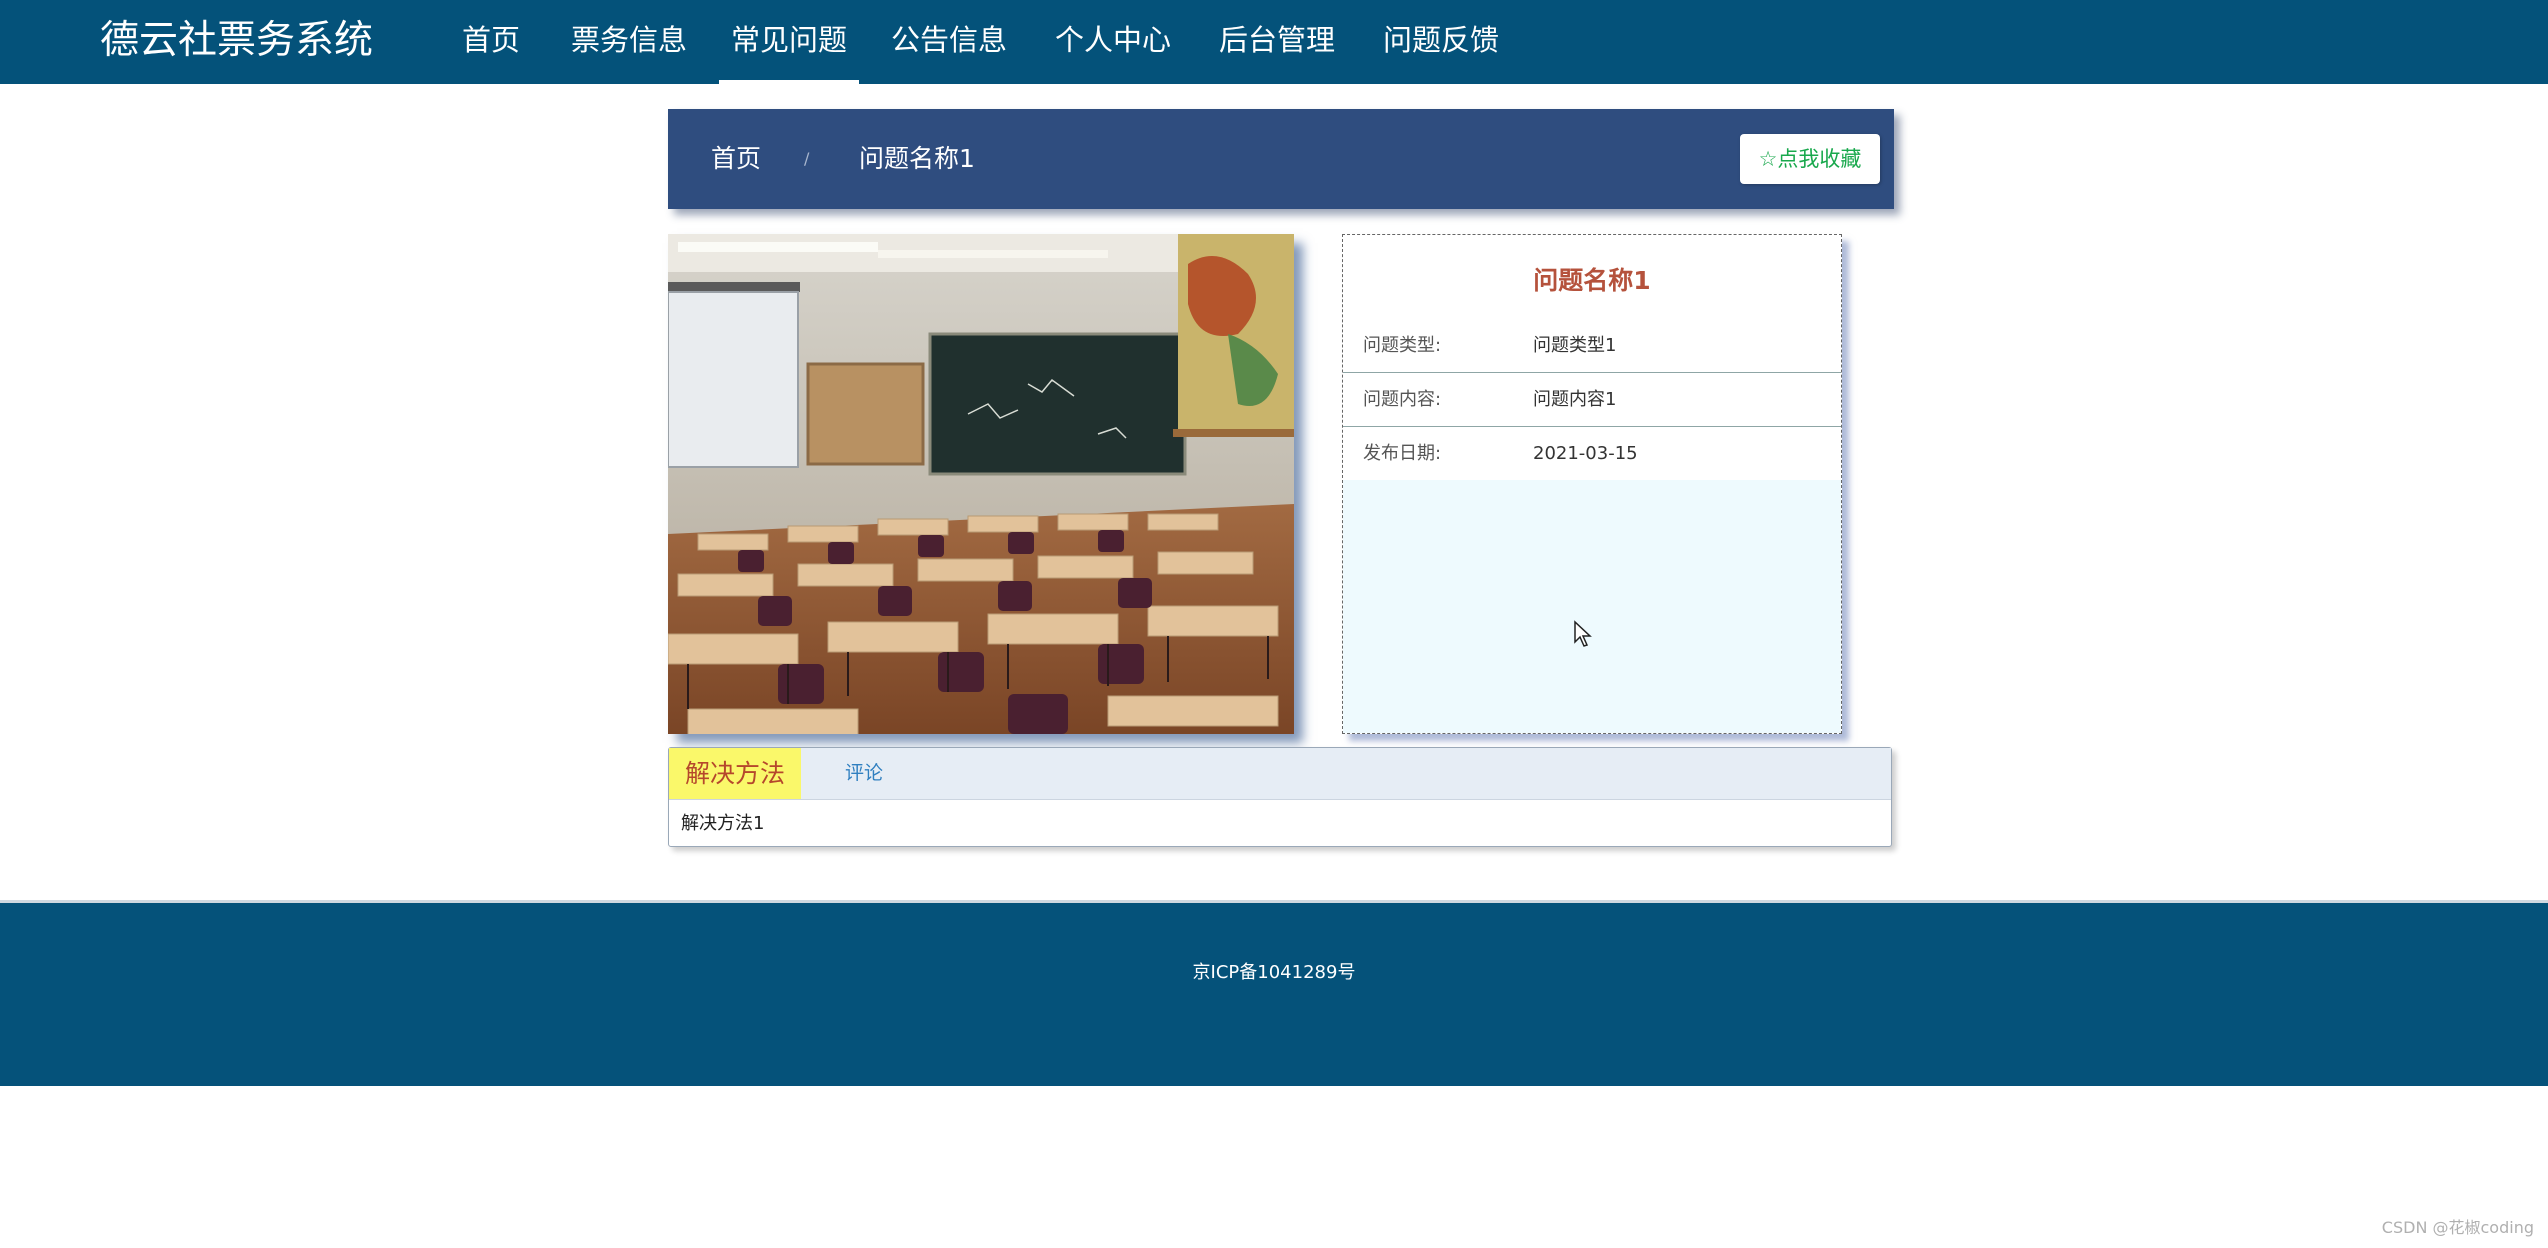  What do you see at coordinates (1277, 42) in the screenshot?
I see `nav-item-admin: 后台管理` at bounding box center [1277, 42].